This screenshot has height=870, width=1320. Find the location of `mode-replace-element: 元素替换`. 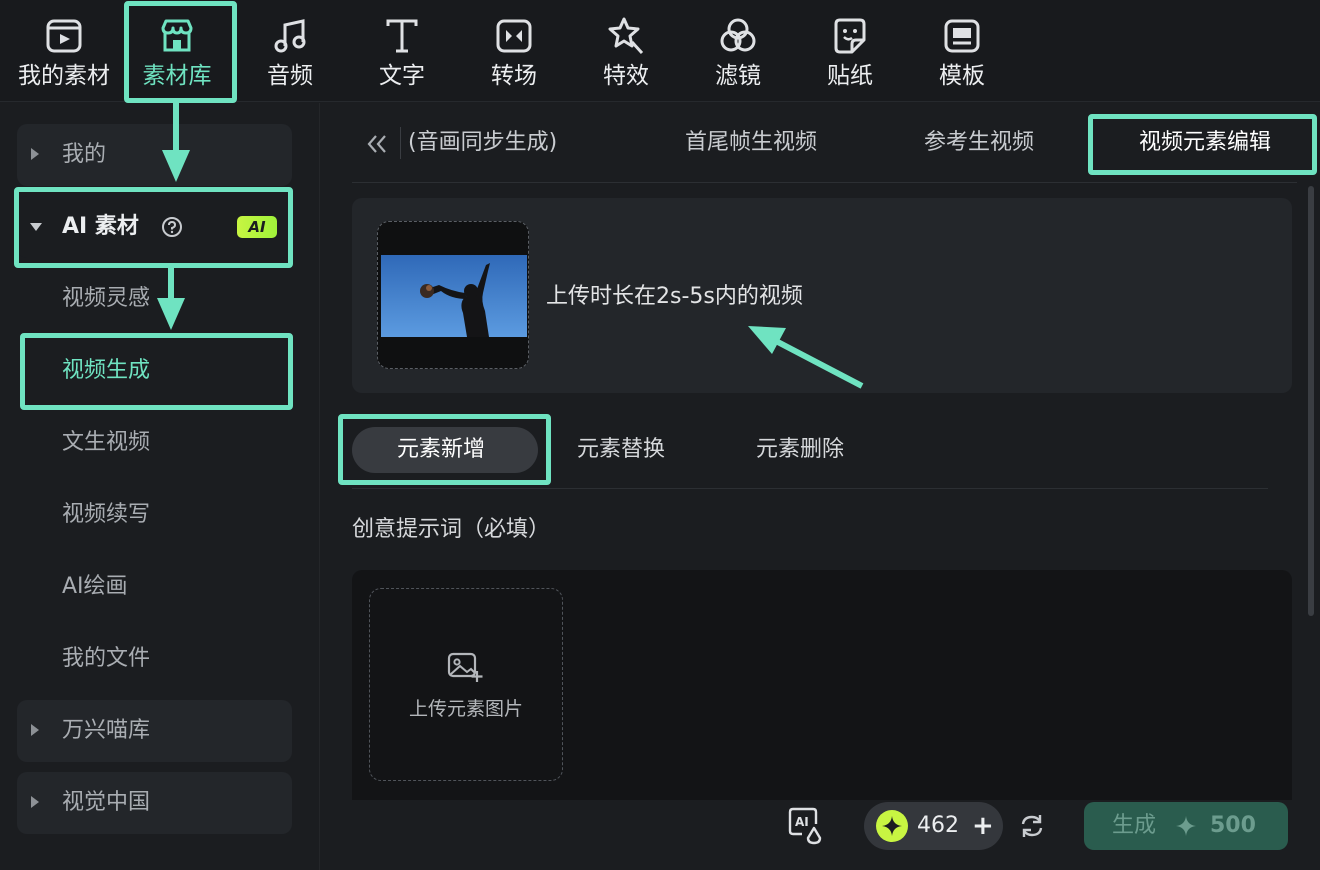

mode-replace-element: 元素替换 is located at coordinates (621, 450).